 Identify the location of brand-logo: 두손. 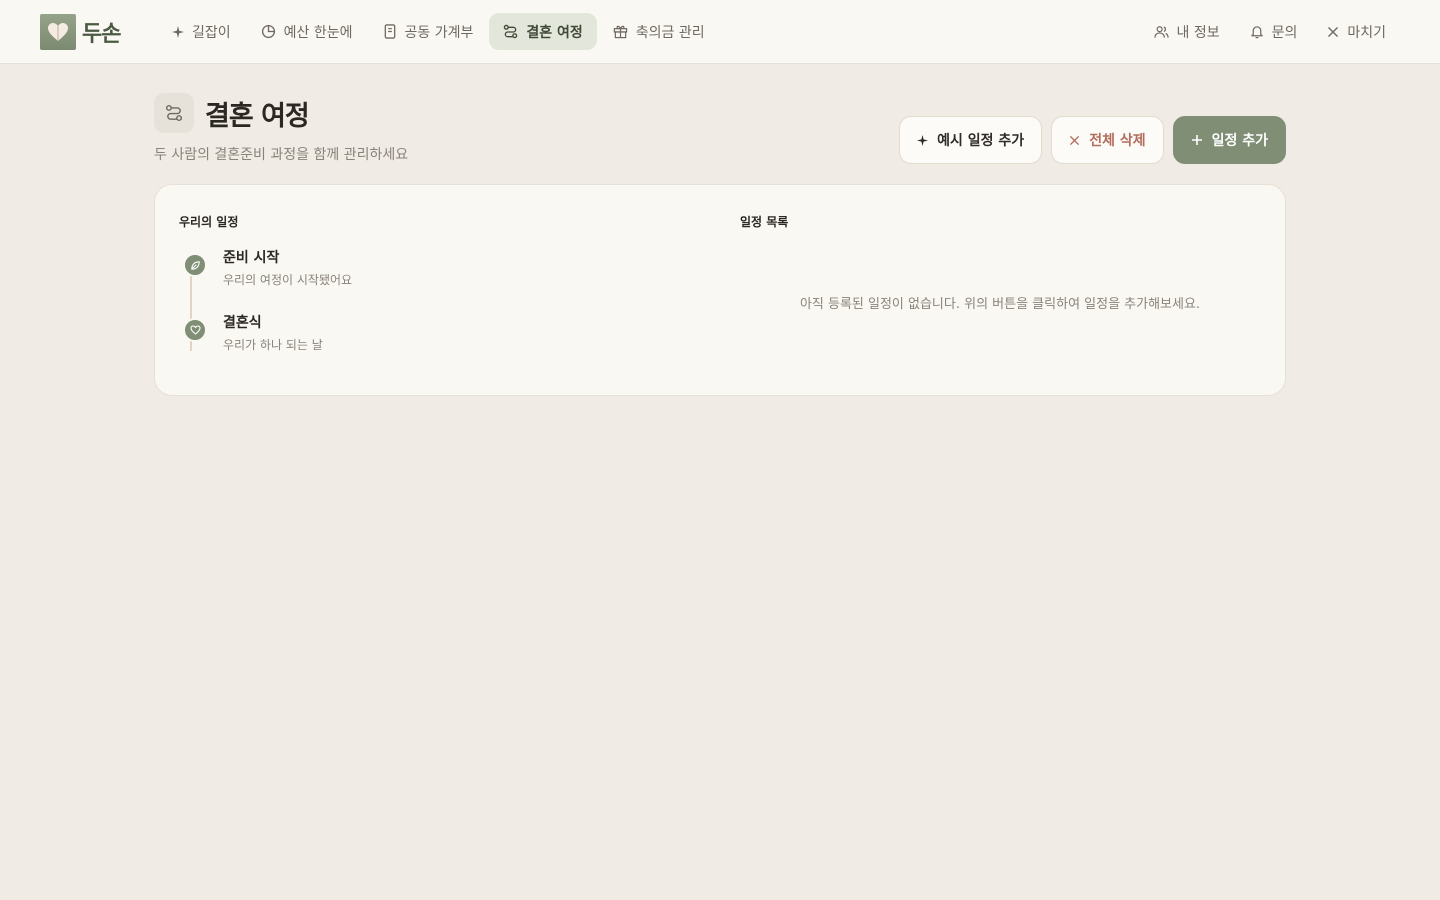
(80, 32).